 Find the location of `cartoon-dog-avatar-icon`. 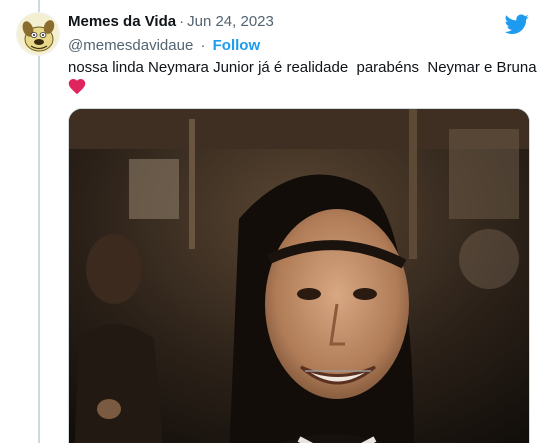

cartoon-dog-avatar-icon is located at coordinates (38, 34).